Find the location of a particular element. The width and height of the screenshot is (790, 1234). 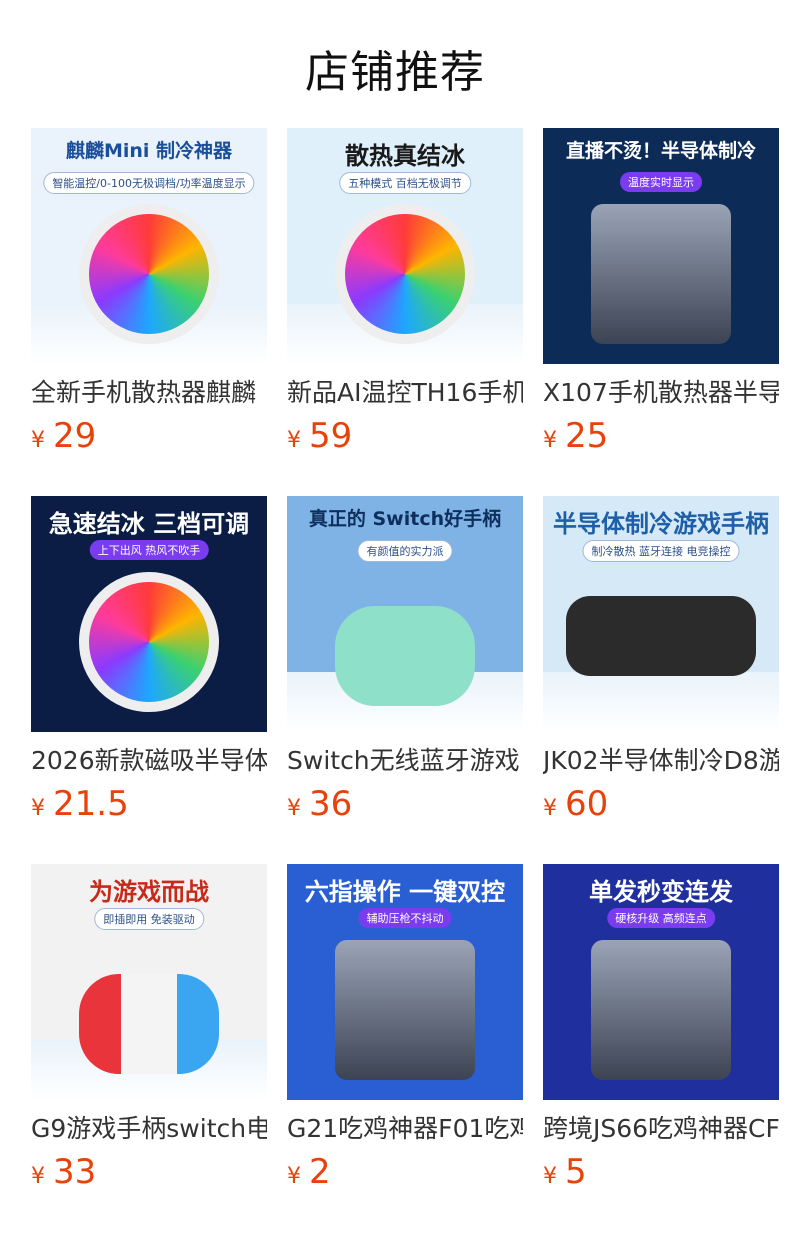

product-image: 散热真结冰 五种模式 百档无极调节 is located at coordinates (405, 246).